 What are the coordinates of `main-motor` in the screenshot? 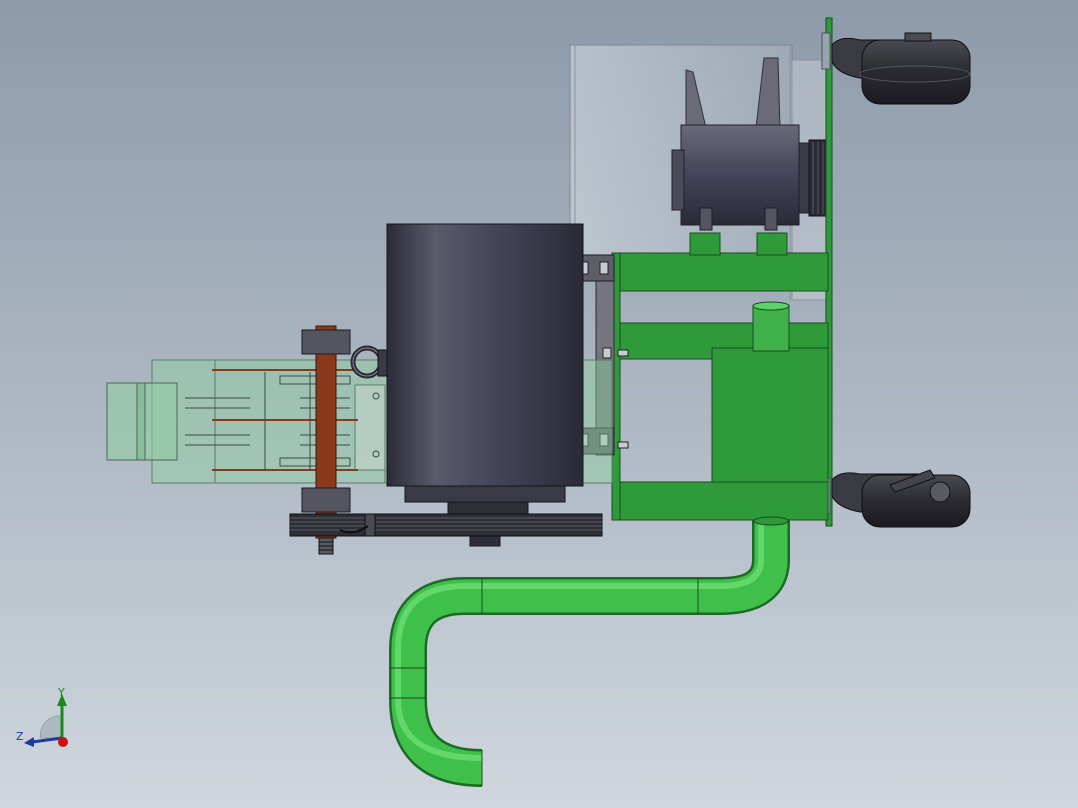 It's located at (485, 385).